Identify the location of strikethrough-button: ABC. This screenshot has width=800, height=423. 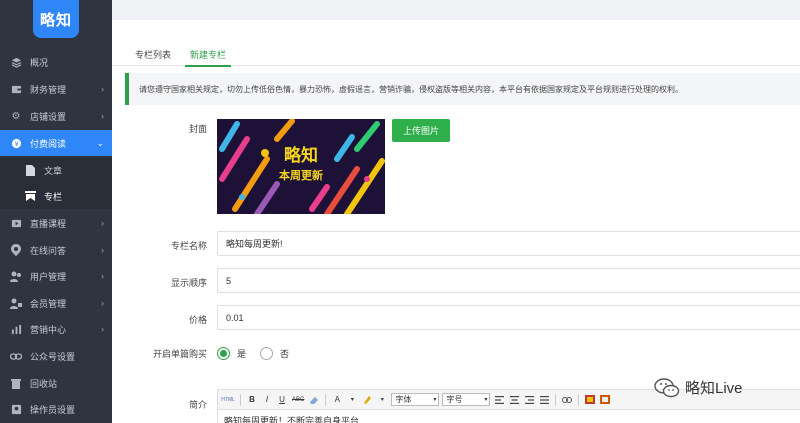
(298, 400).